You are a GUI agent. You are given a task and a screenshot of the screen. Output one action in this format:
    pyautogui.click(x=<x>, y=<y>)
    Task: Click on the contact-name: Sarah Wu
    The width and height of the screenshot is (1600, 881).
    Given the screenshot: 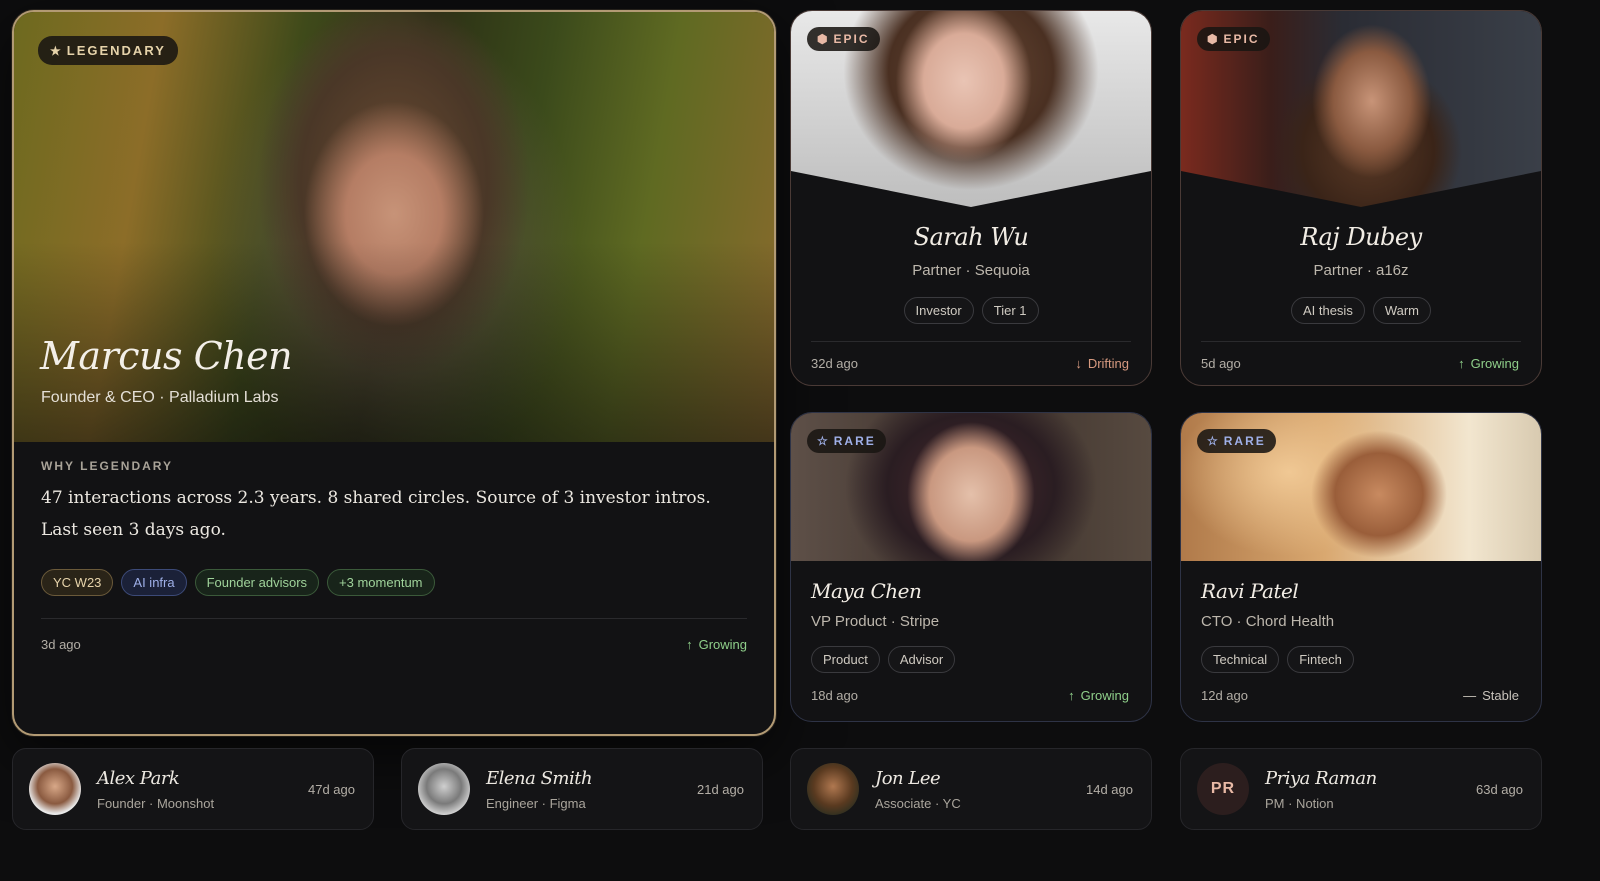 What is the action you would take?
    pyautogui.click(x=971, y=237)
    